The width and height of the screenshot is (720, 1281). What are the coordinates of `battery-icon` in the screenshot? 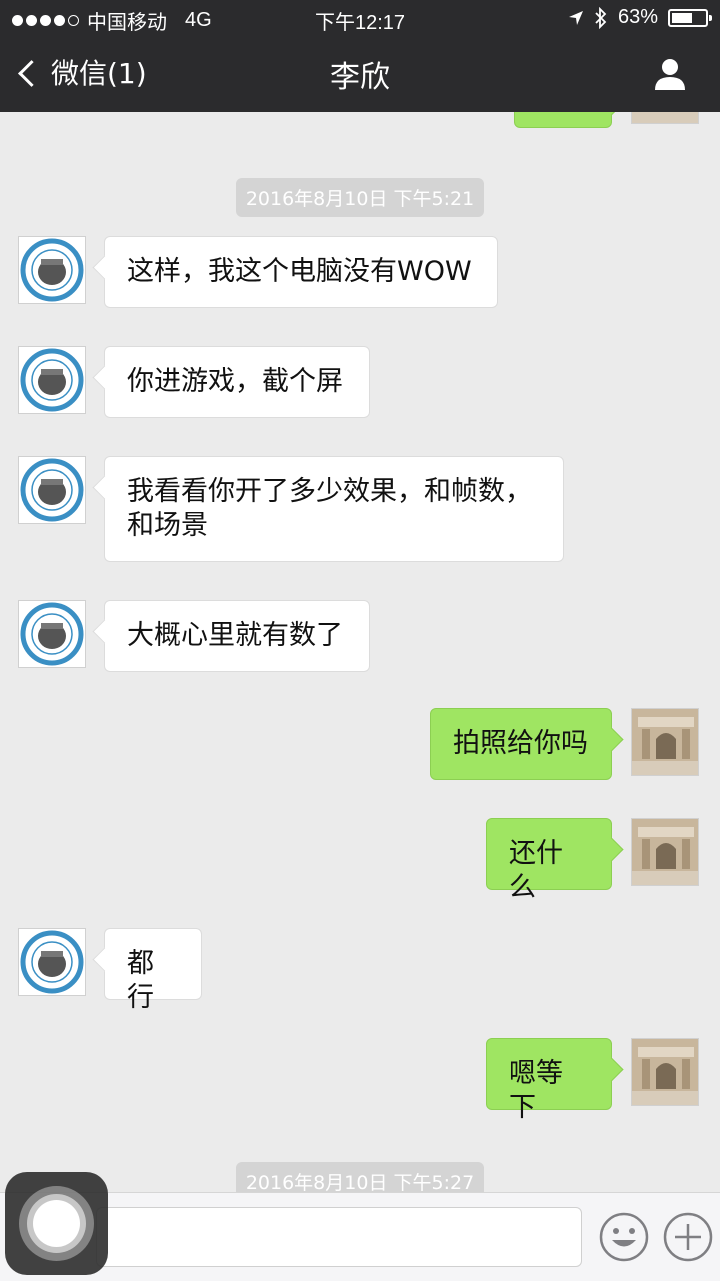 It's located at (690, 17).